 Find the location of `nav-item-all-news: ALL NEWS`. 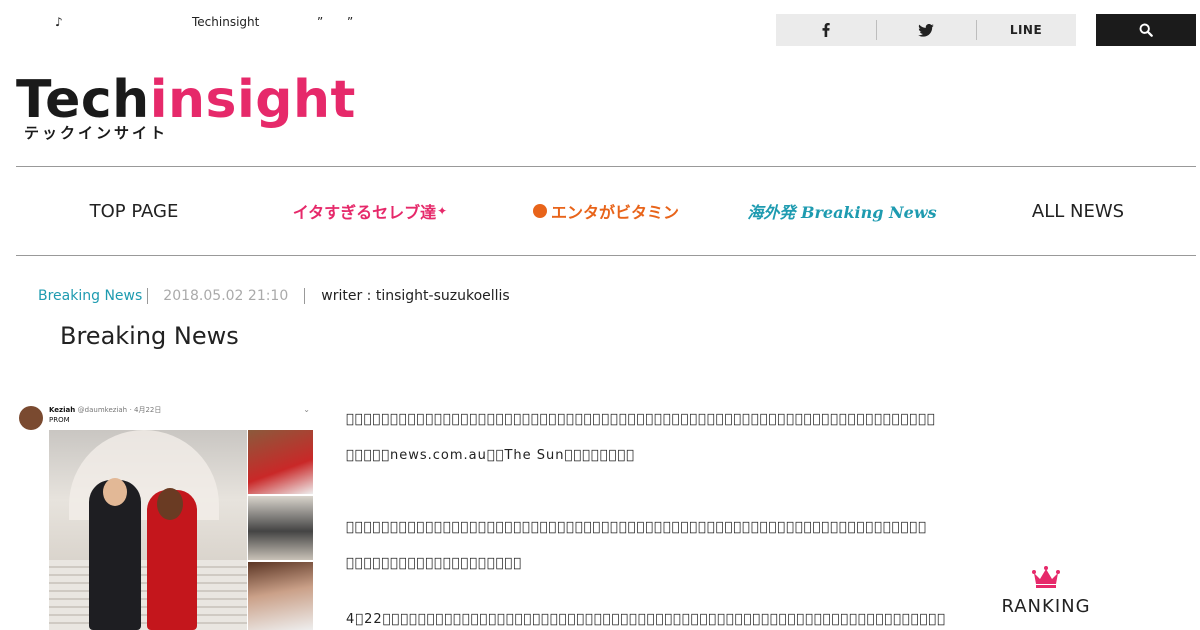

nav-item-all-news: ALL NEWS is located at coordinates (1078, 211).